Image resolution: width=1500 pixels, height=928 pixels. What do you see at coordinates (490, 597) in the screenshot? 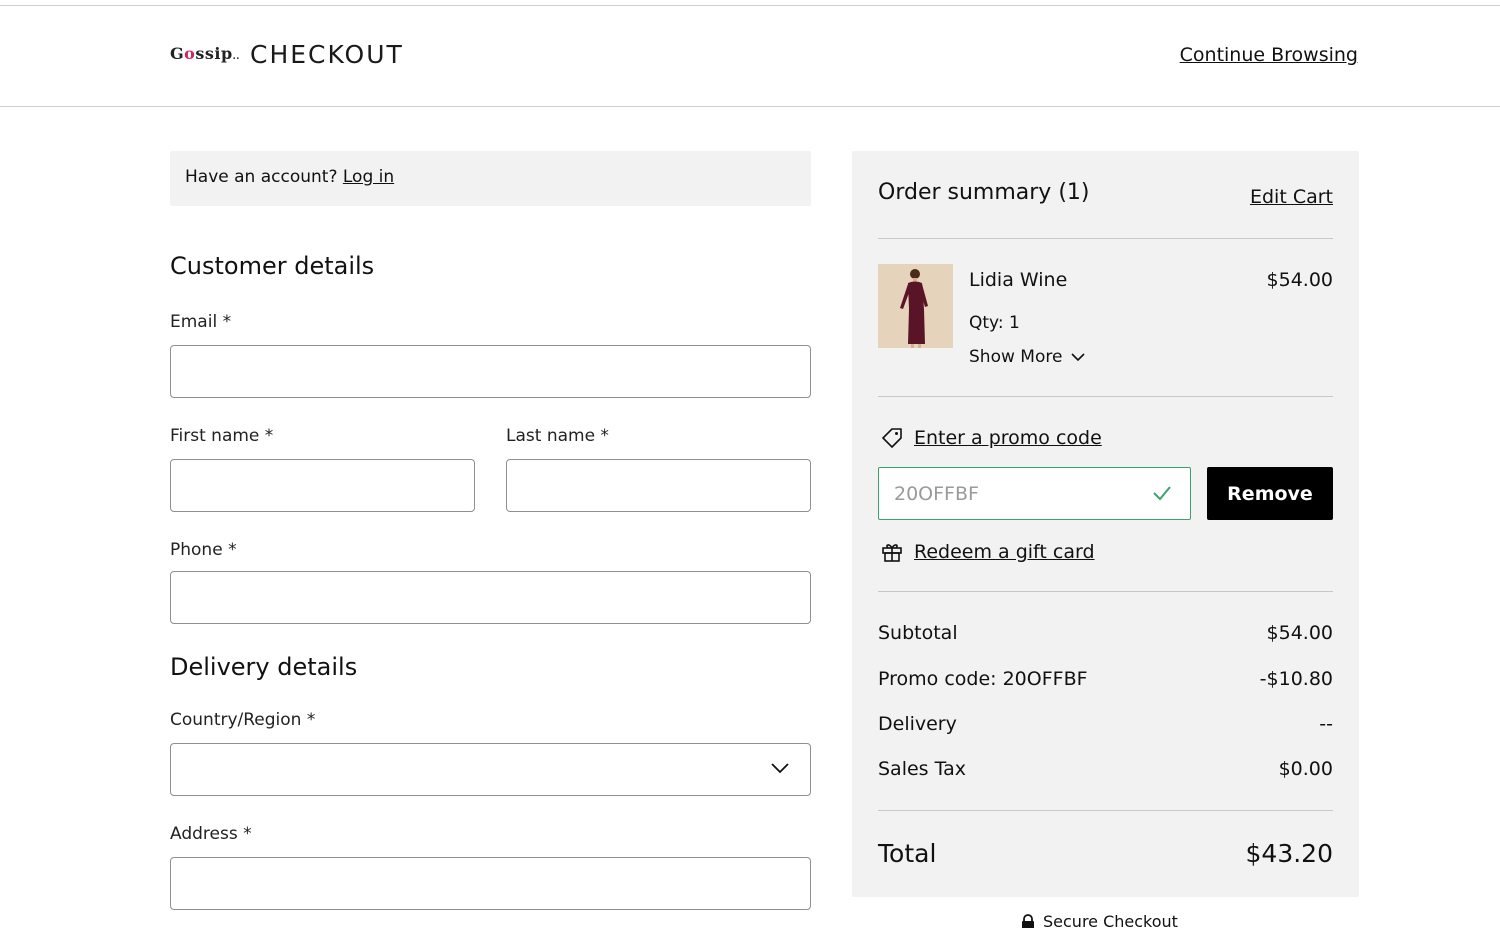
I see `phone-field` at bounding box center [490, 597].